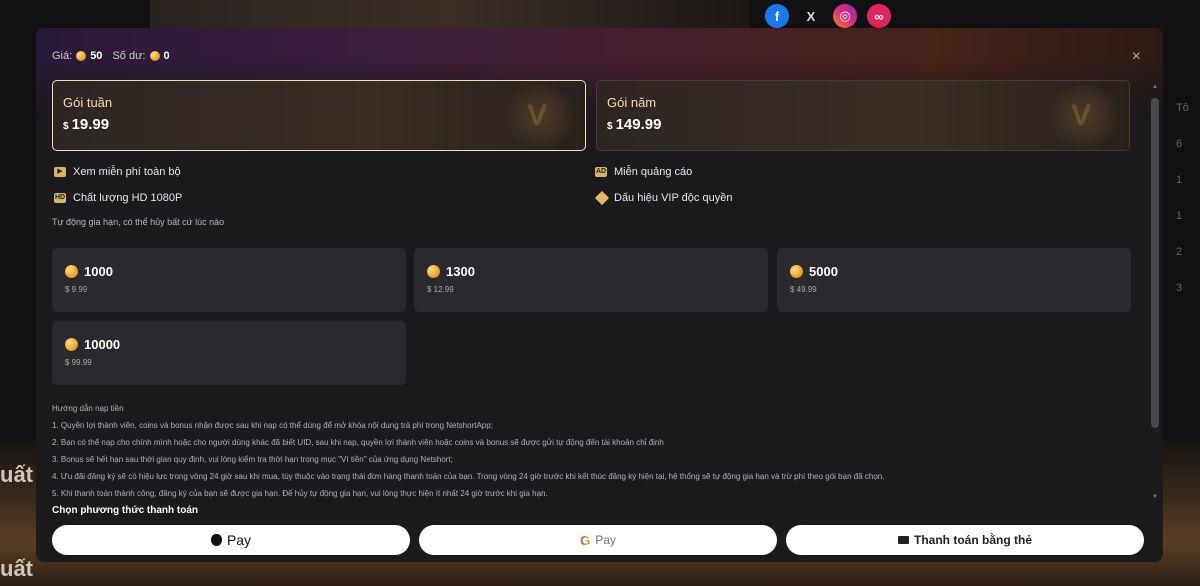 Image resolution: width=1200 pixels, height=586 pixels. I want to click on guide-title: Hướng dẫn nạp tiền, so click(88, 408).